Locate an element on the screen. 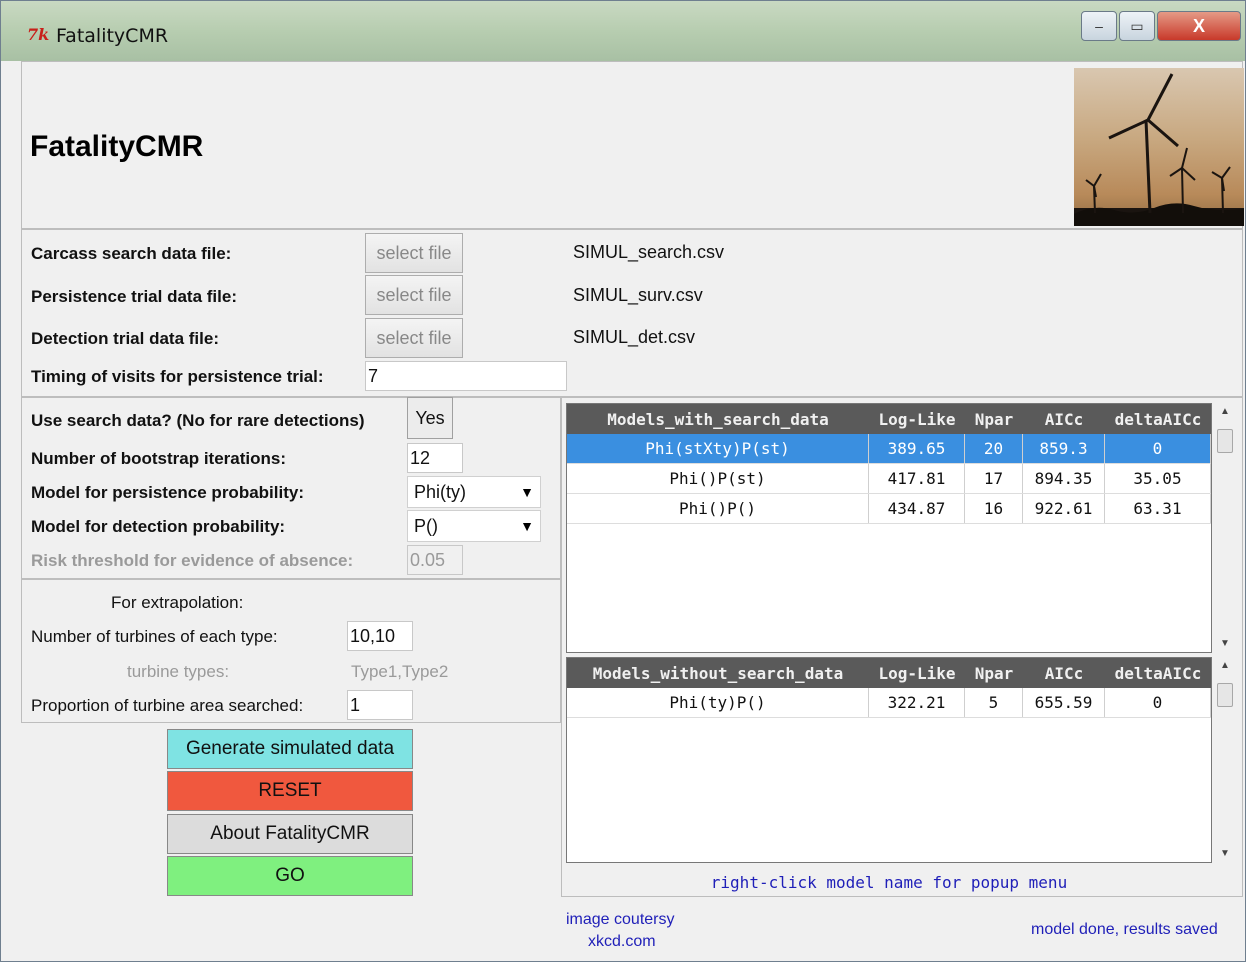 This screenshot has width=1246, height=962. scrollbar-without: ▲ ▼ is located at coordinates (1225, 760).